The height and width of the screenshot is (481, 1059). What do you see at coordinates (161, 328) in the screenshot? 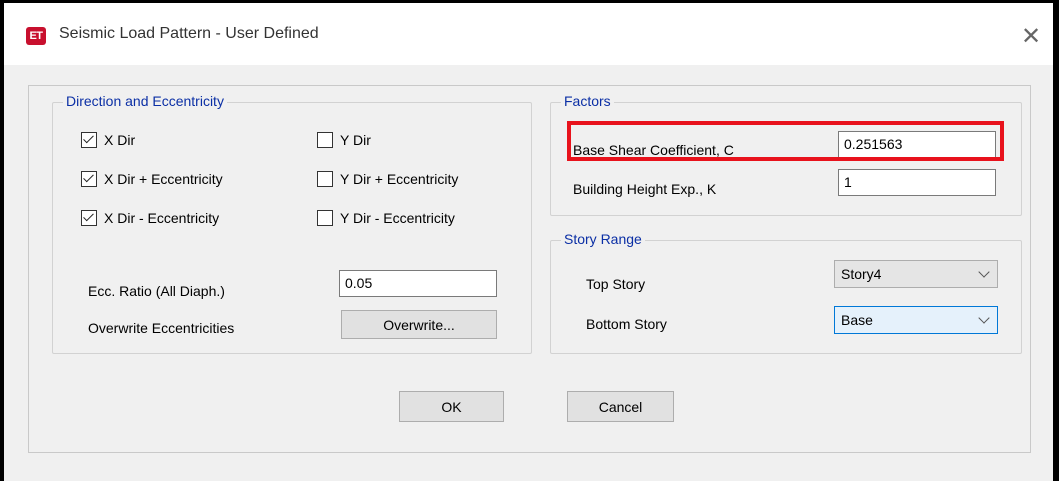
I see `overwrite-eccentricities-label: Overwrite Eccentricities` at bounding box center [161, 328].